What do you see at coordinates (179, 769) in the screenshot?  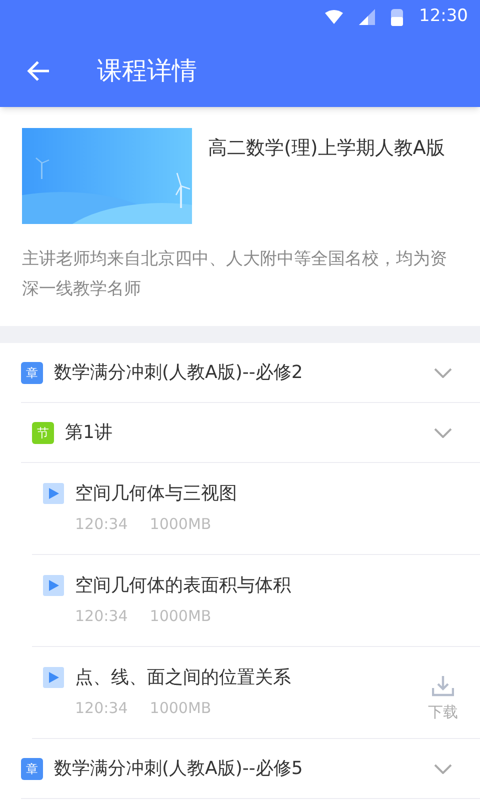 I see `outline-title: 数学满分冲刺(人教A版)--必修5` at bounding box center [179, 769].